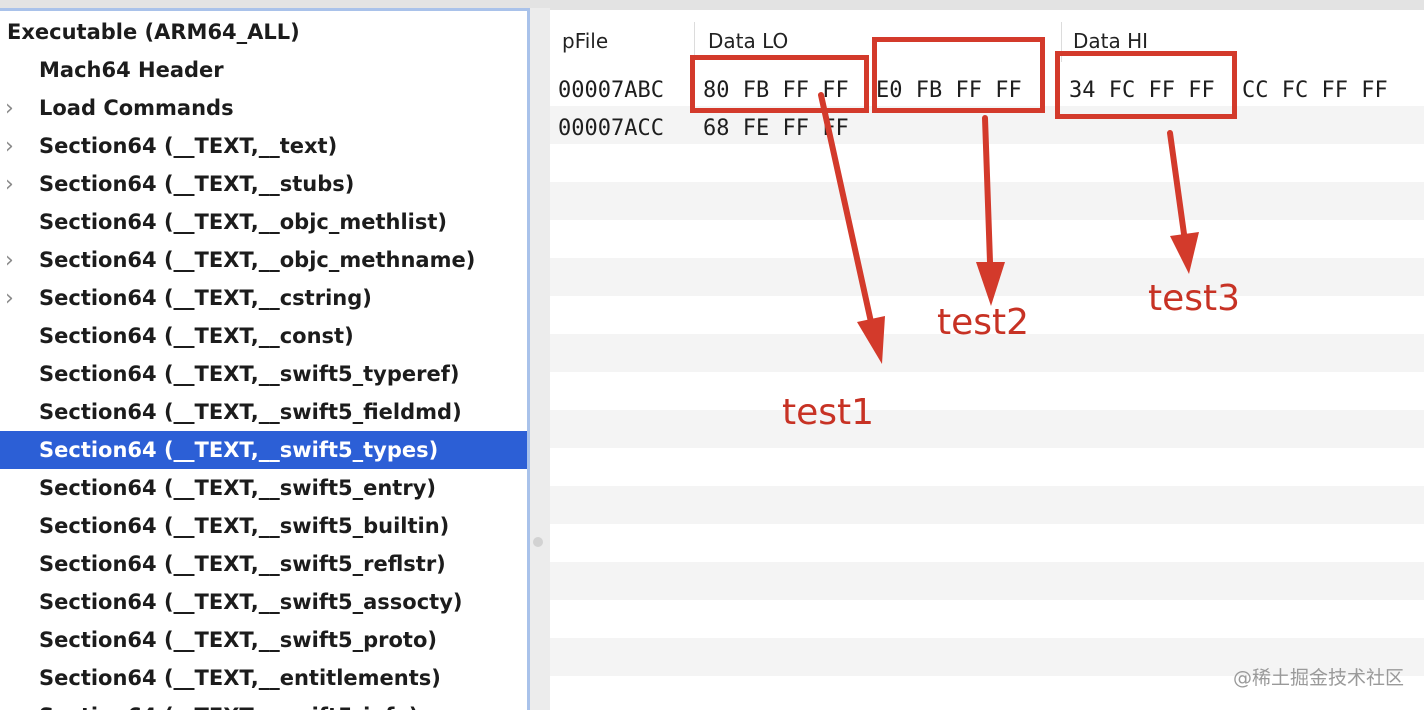 The width and height of the screenshot is (1424, 710). Describe the element at coordinates (776, 128) in the screenshot. I see `hex-bytes-lo-1: 68 FE FF FF` at that location.